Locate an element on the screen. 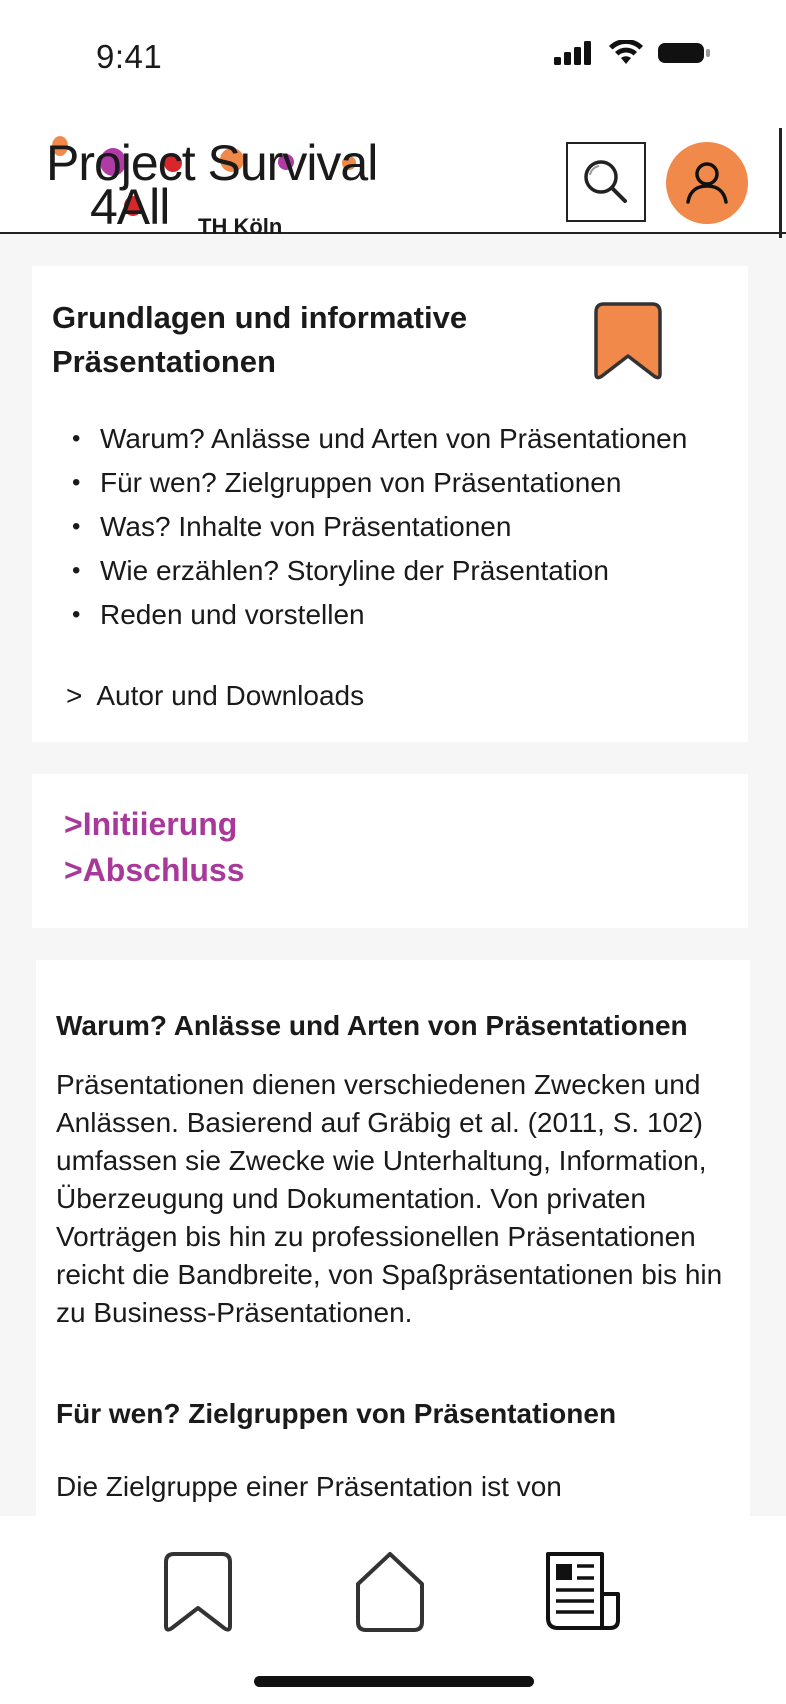 The image size is (786, 1704). wifi-icon is located at coordinates (626, 52).